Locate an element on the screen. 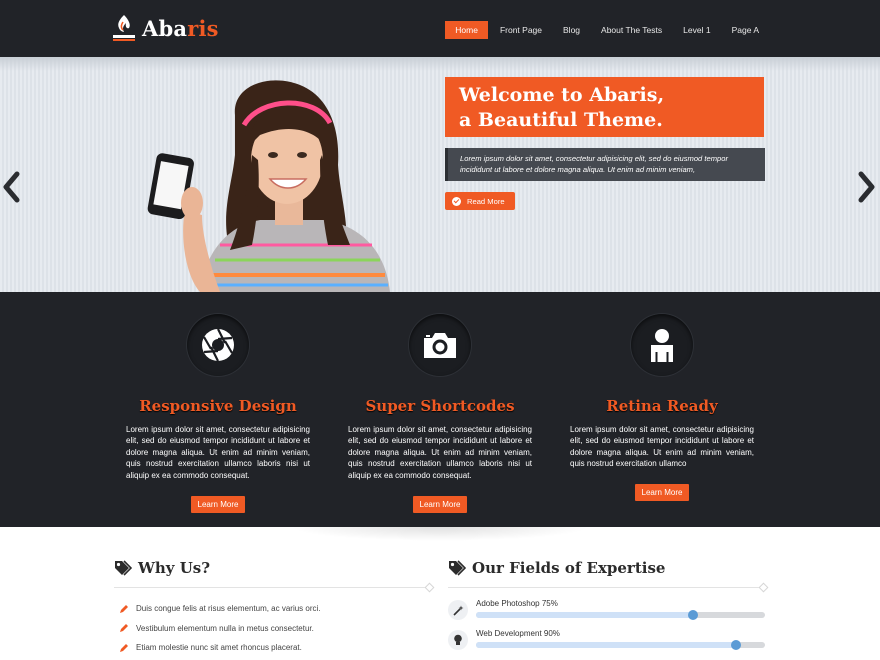 The height and width of the screenshot is (660, 880). feature-title: Super Shortcodes is located at coordinates (440, 406).